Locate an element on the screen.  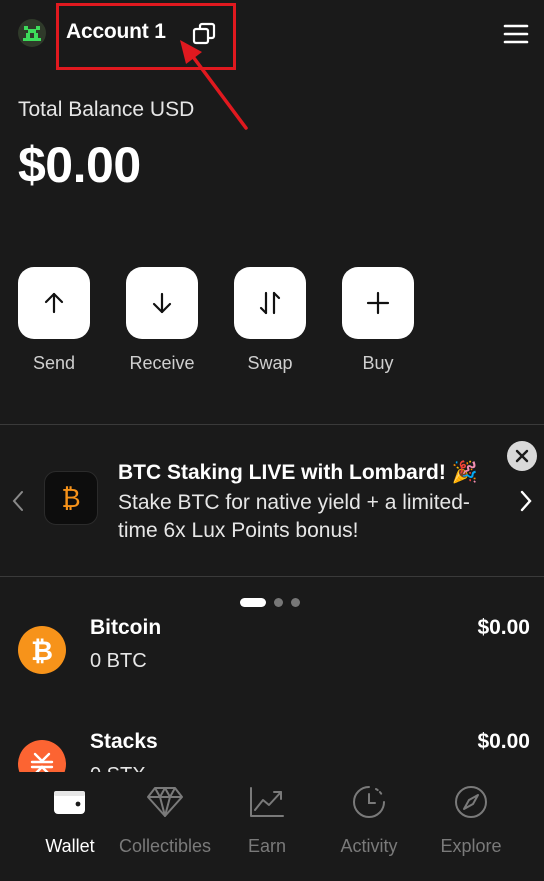
banner-bottom-divider is located at coordinates (272, 576).